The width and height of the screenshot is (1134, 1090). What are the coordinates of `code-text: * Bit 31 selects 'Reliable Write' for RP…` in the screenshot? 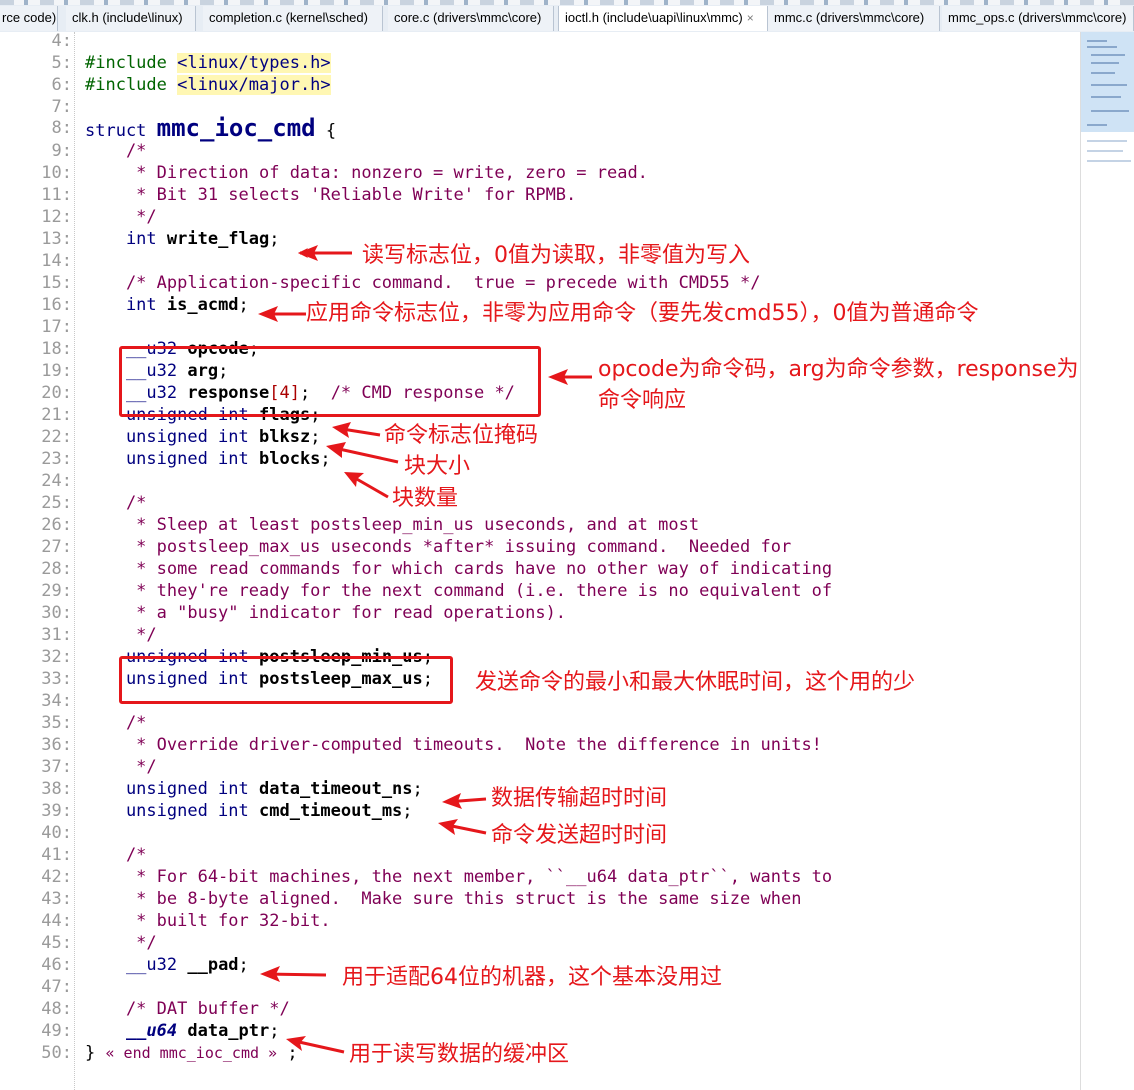 It's located at (330, 195).